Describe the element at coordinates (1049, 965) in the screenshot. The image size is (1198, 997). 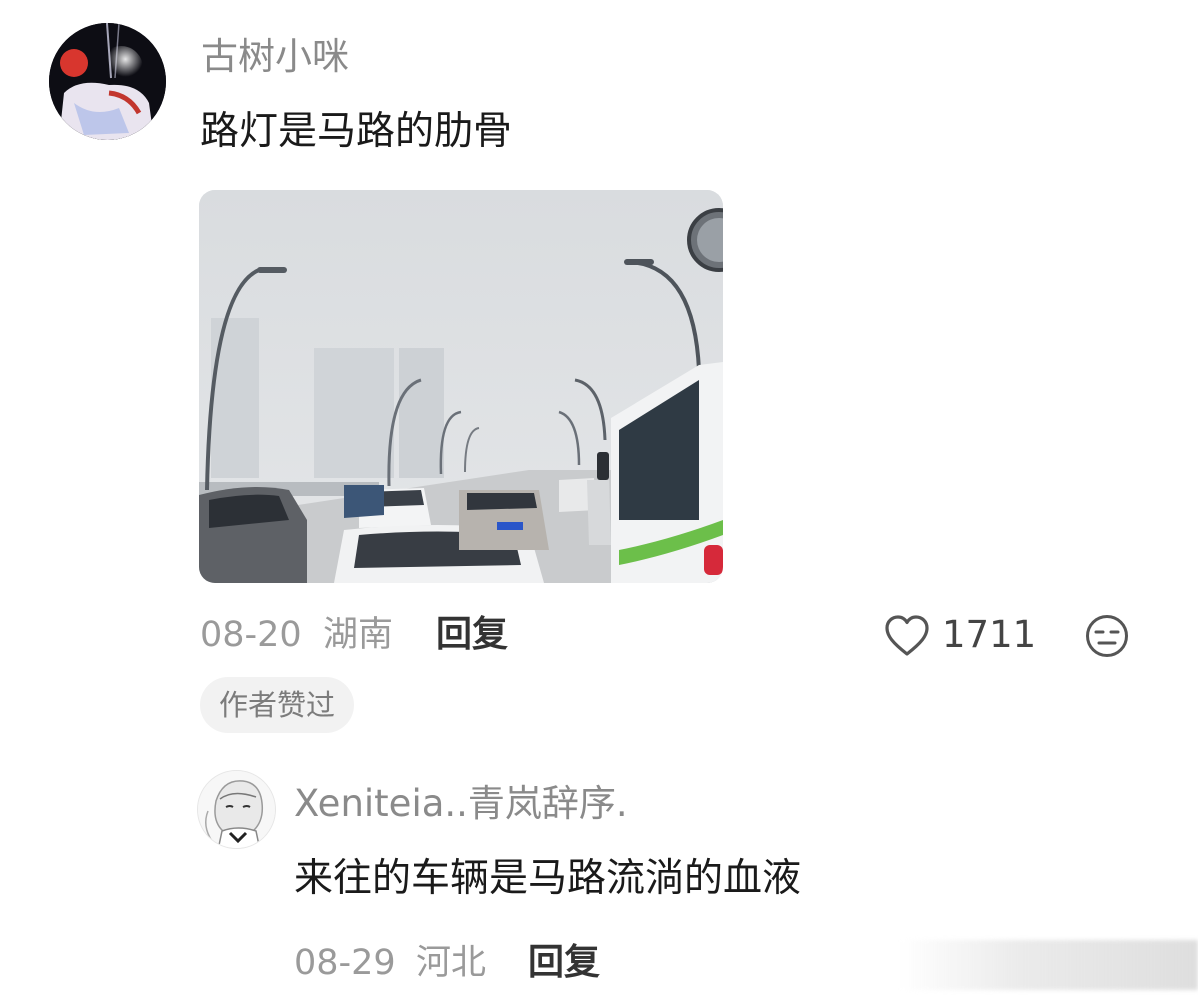
I see `cut-off-action-bar` at that location.